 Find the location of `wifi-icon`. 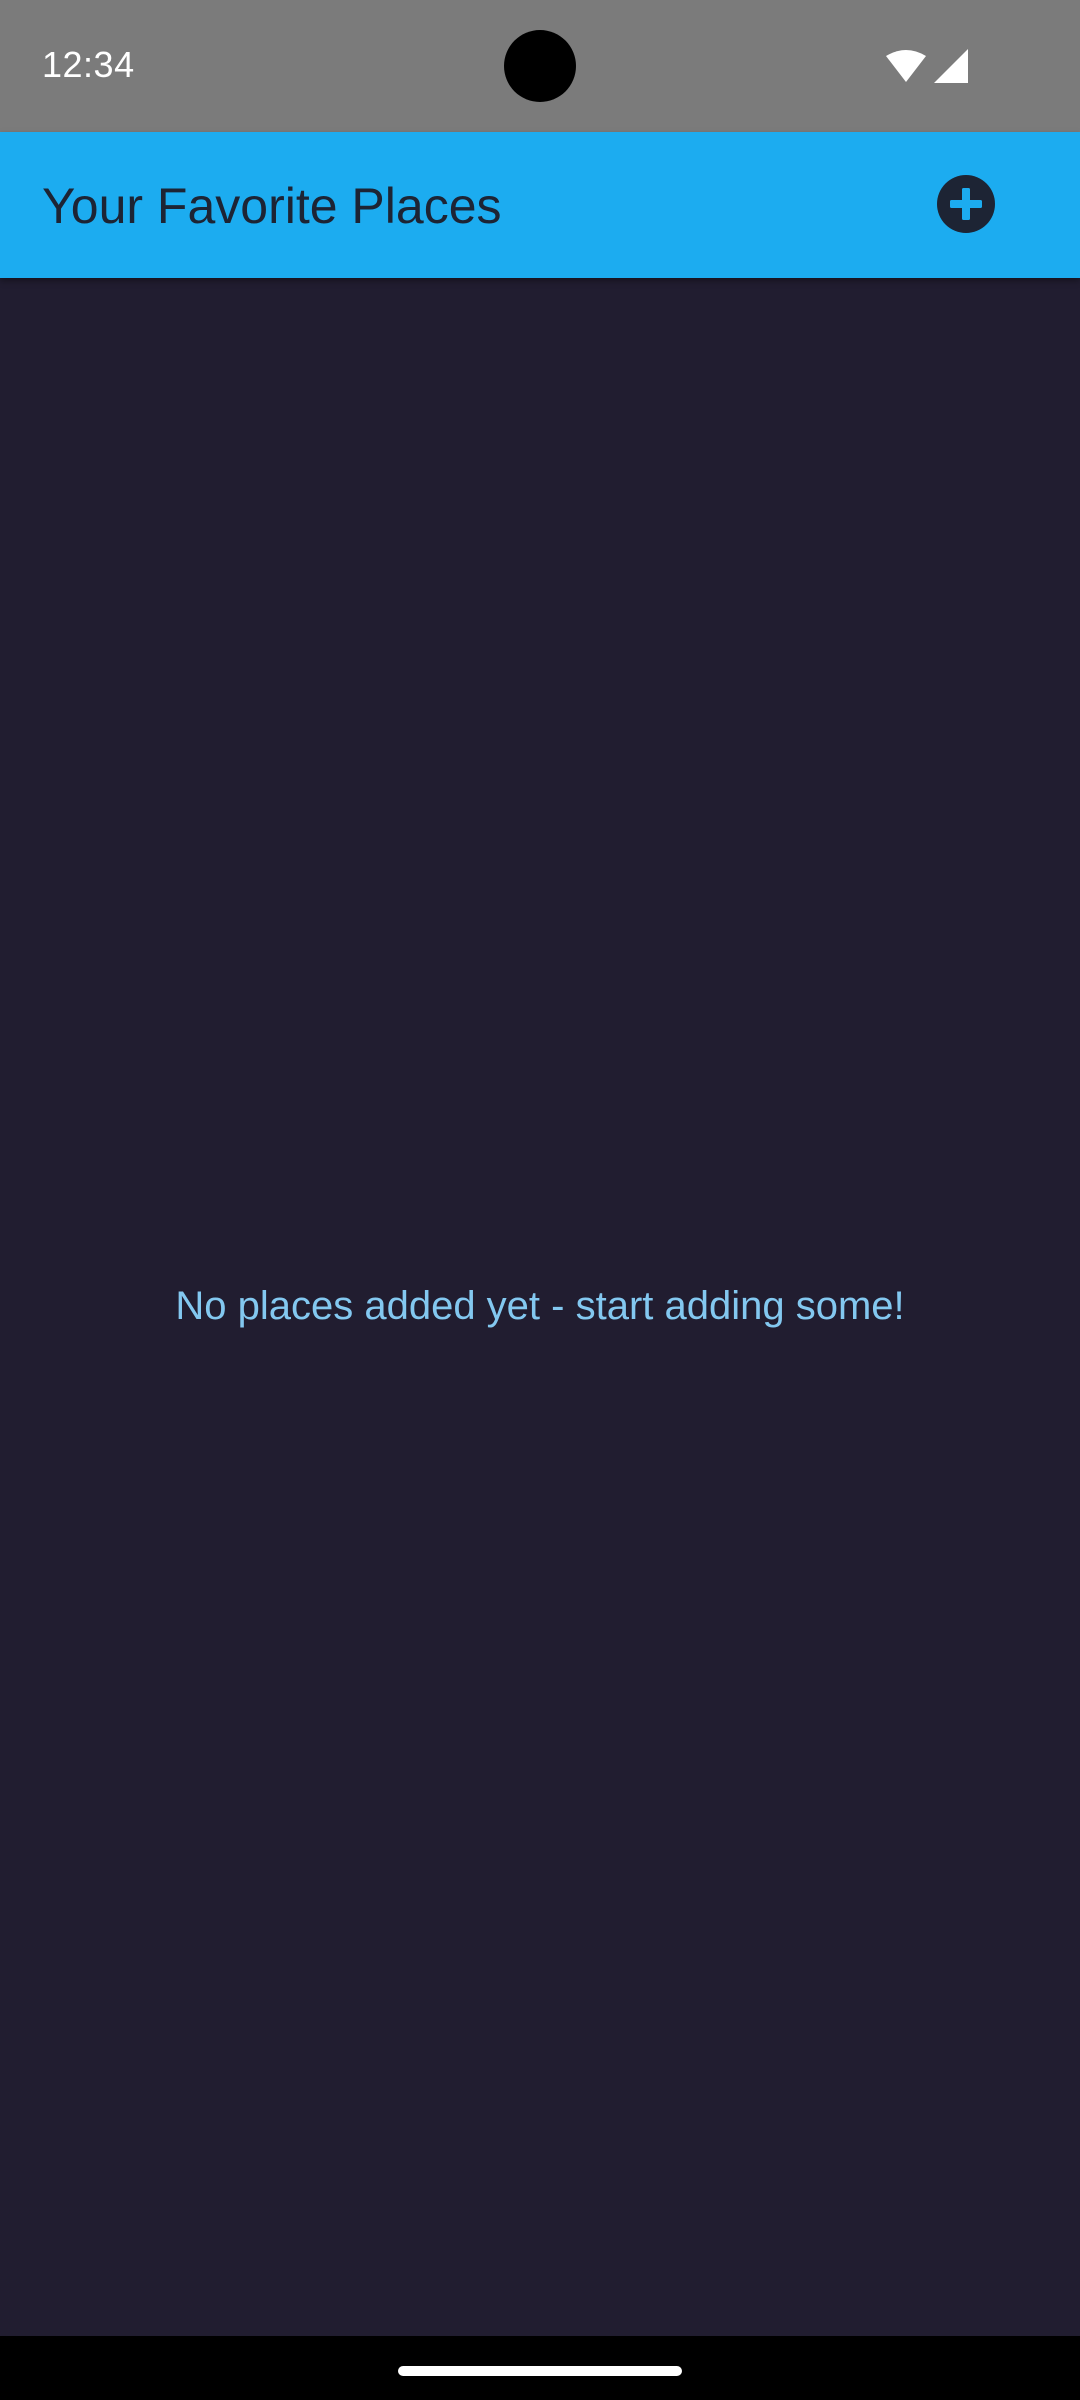

wifi-icon is located at coordinates (906, 66).